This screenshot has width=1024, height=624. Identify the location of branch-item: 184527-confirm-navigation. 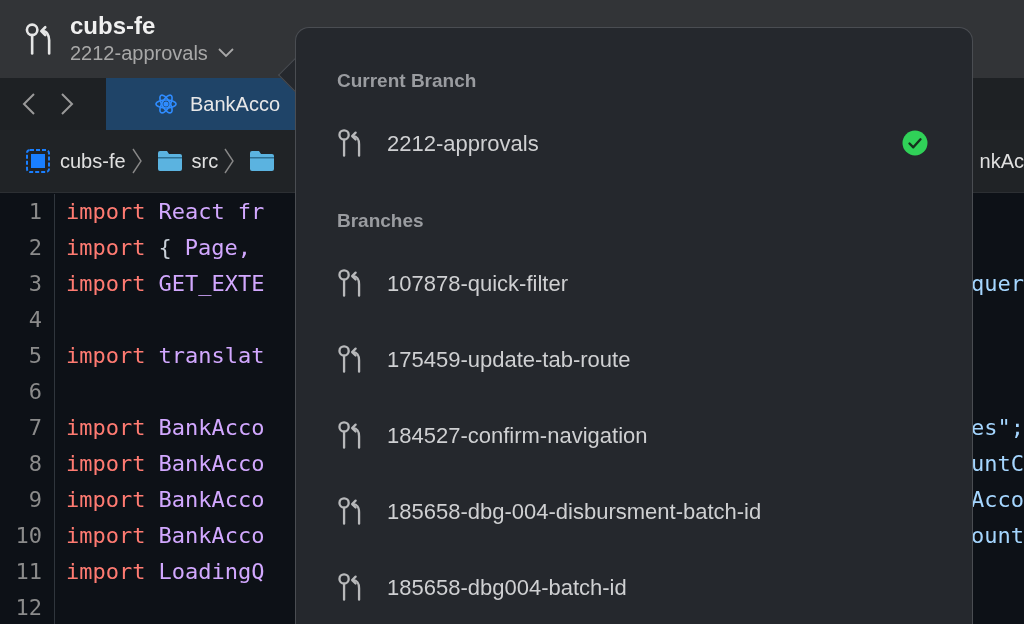
(632, 435).